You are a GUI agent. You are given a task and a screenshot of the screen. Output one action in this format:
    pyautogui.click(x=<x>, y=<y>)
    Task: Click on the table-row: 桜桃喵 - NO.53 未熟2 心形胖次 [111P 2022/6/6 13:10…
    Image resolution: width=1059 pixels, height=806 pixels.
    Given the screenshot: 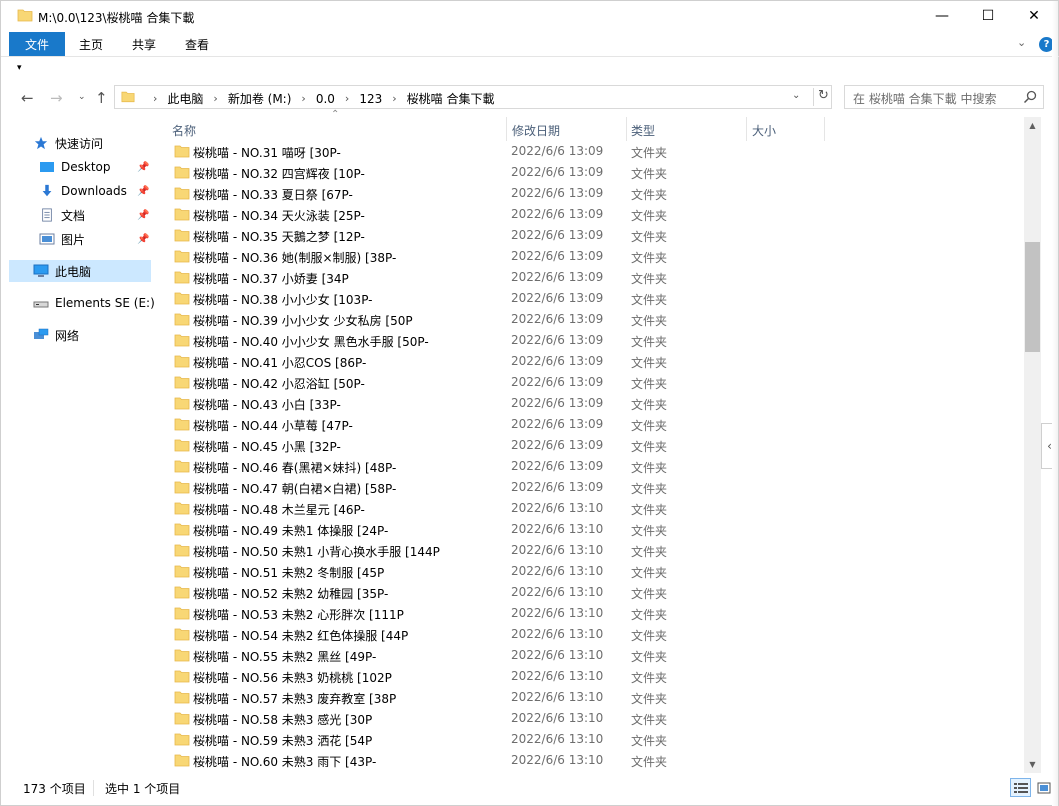 What is the action you would take?
    pyautogui.click(x=594, y=613)
    